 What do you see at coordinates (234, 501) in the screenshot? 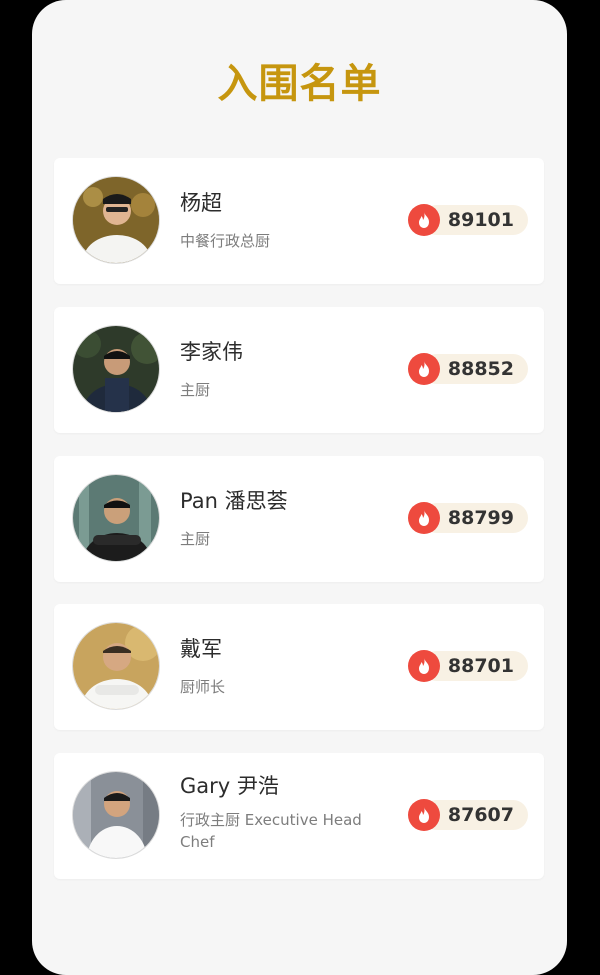
I see `candidate-name: Pan 潘思荟` at bounding box center [234, 501].